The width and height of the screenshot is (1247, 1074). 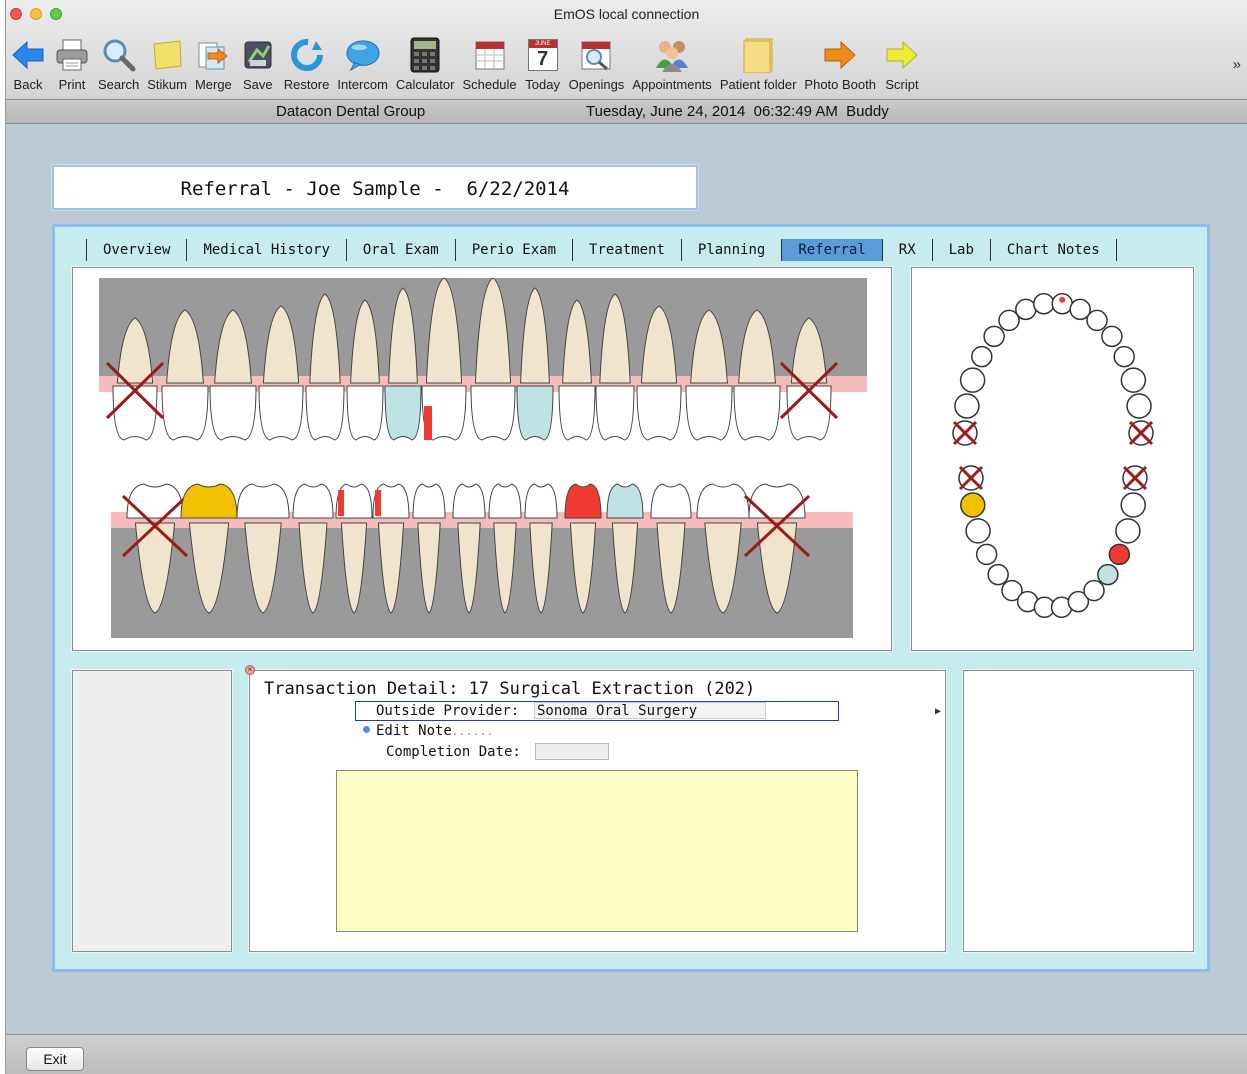 What do you see at coordinates (758, 61) in the screenshot?
I see `toolbar-patient-folder-button: Patient folder` at bounding box center [758, 61].